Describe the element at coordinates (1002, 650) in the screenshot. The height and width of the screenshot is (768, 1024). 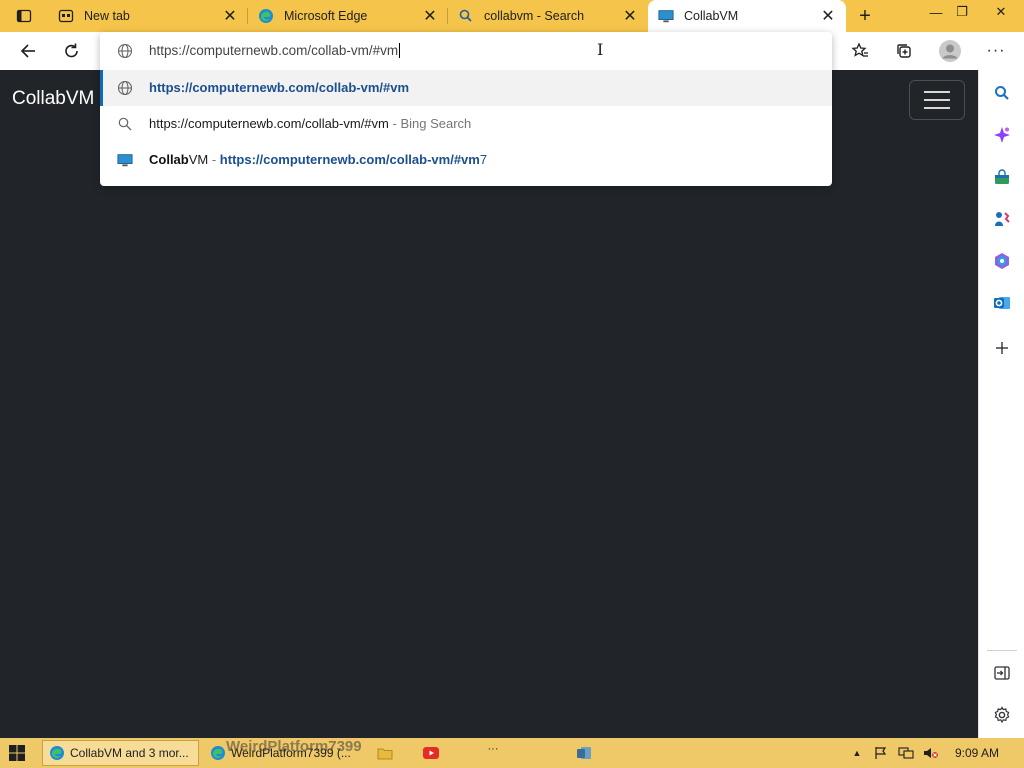
I see `sidebar-divider` at that location.